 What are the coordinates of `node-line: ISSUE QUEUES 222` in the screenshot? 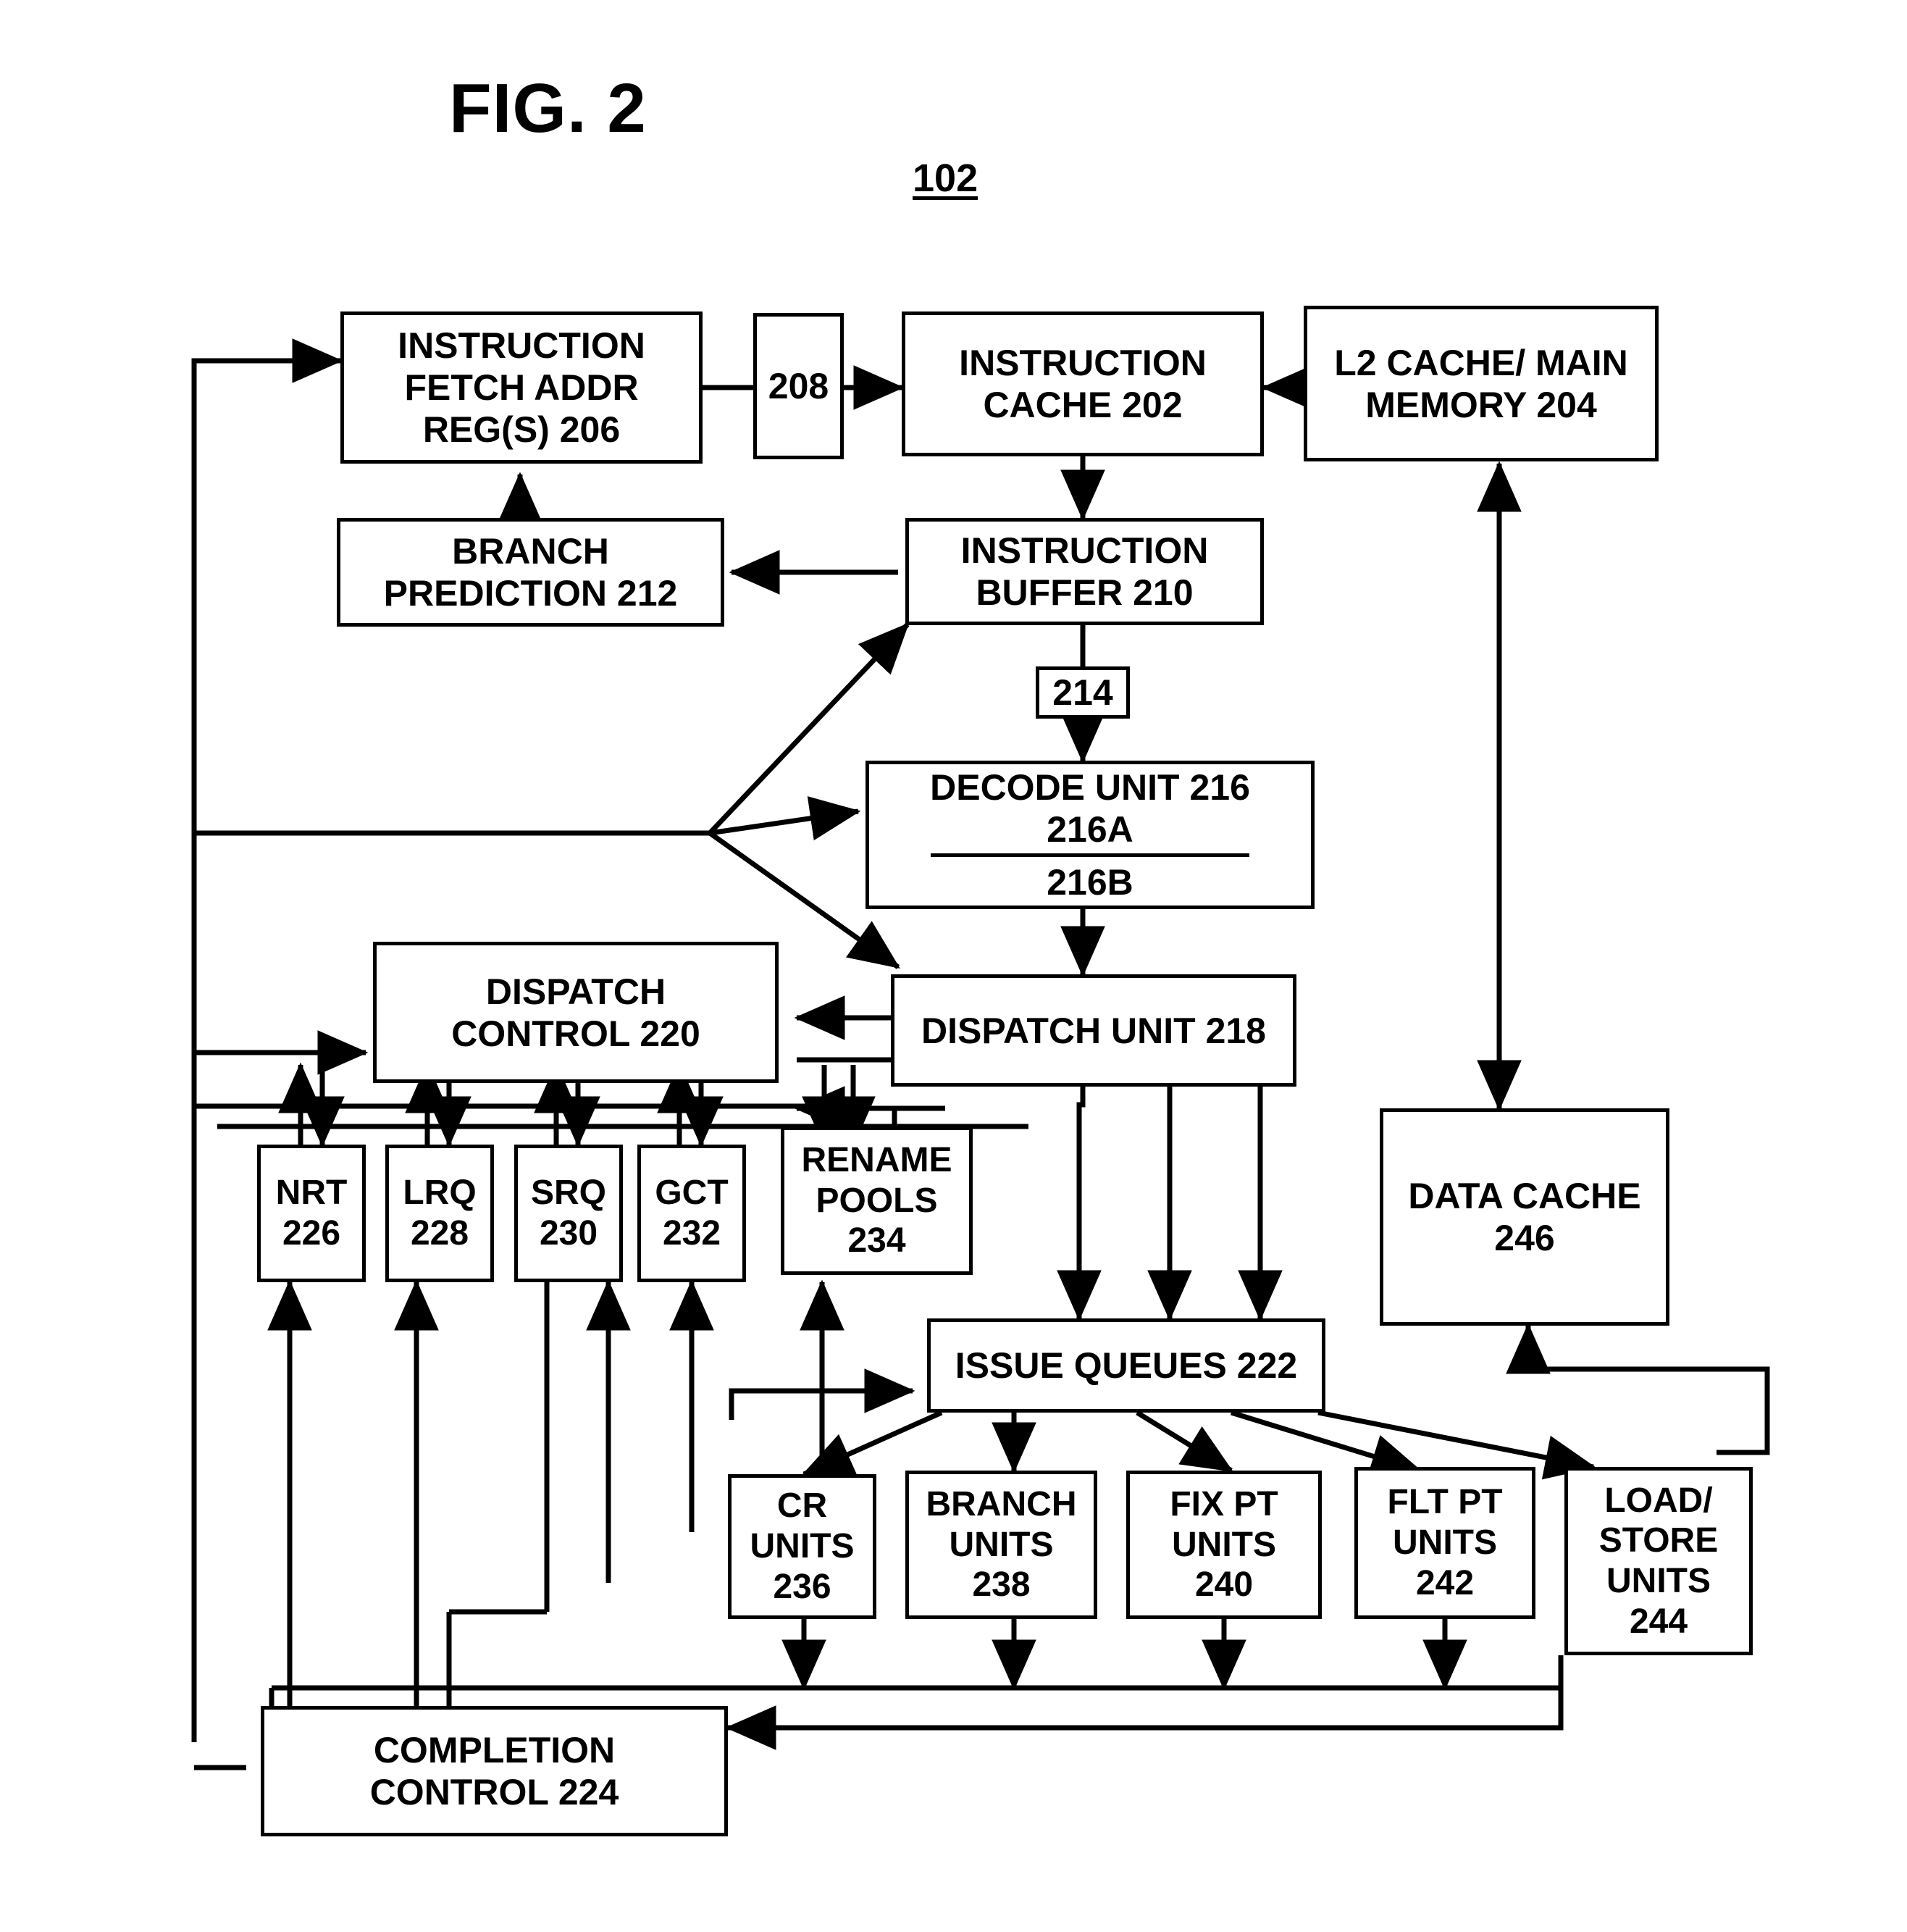 It's located at (1126, 1365).